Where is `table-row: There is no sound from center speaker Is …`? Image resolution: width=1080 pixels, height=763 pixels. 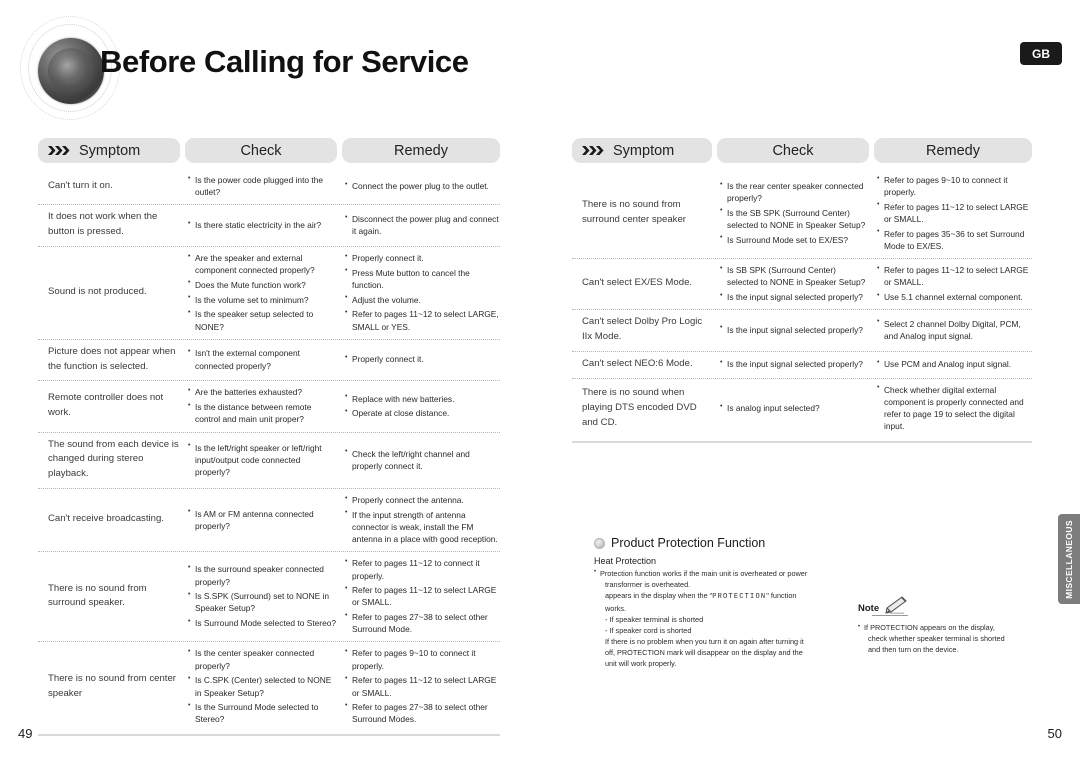 table-row: There is no sound from center speaker Is … is located at coordinates (269, 686).